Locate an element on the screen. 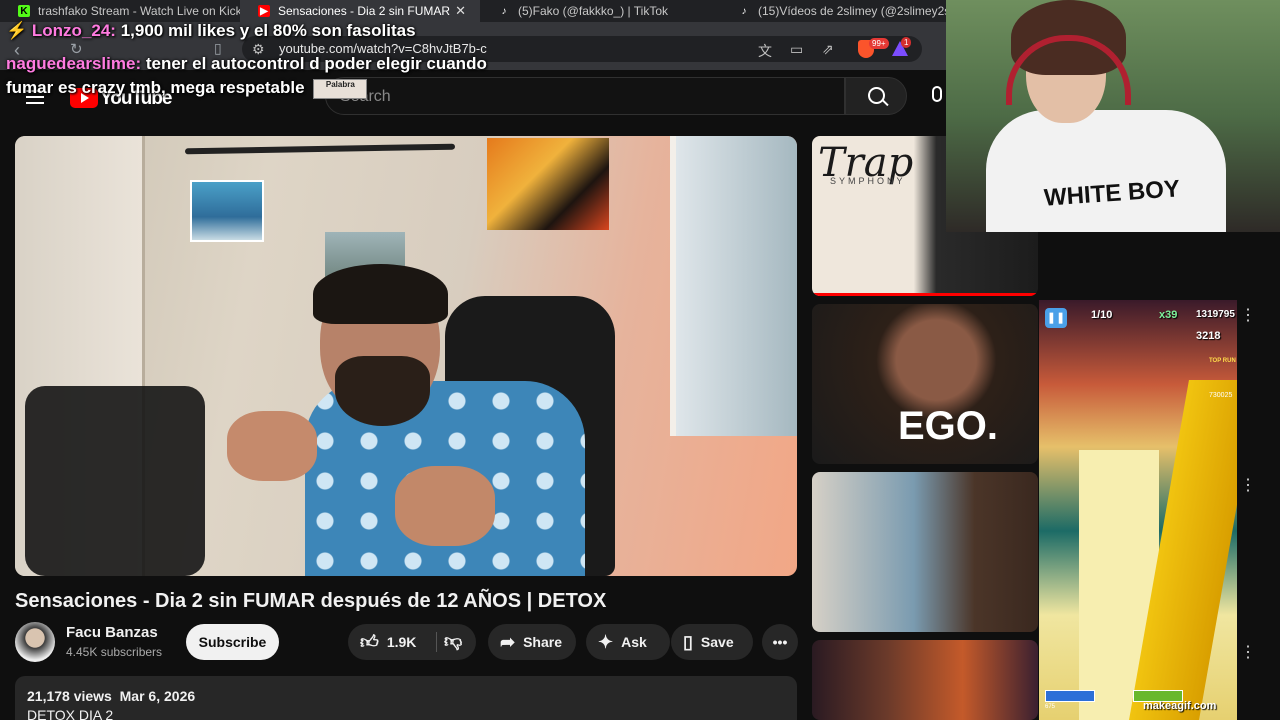 Image resolution: width=1280 pixels, height=720 pixels. thumbs-up-icon: 👍︎ is located at coordinates (369, 642).